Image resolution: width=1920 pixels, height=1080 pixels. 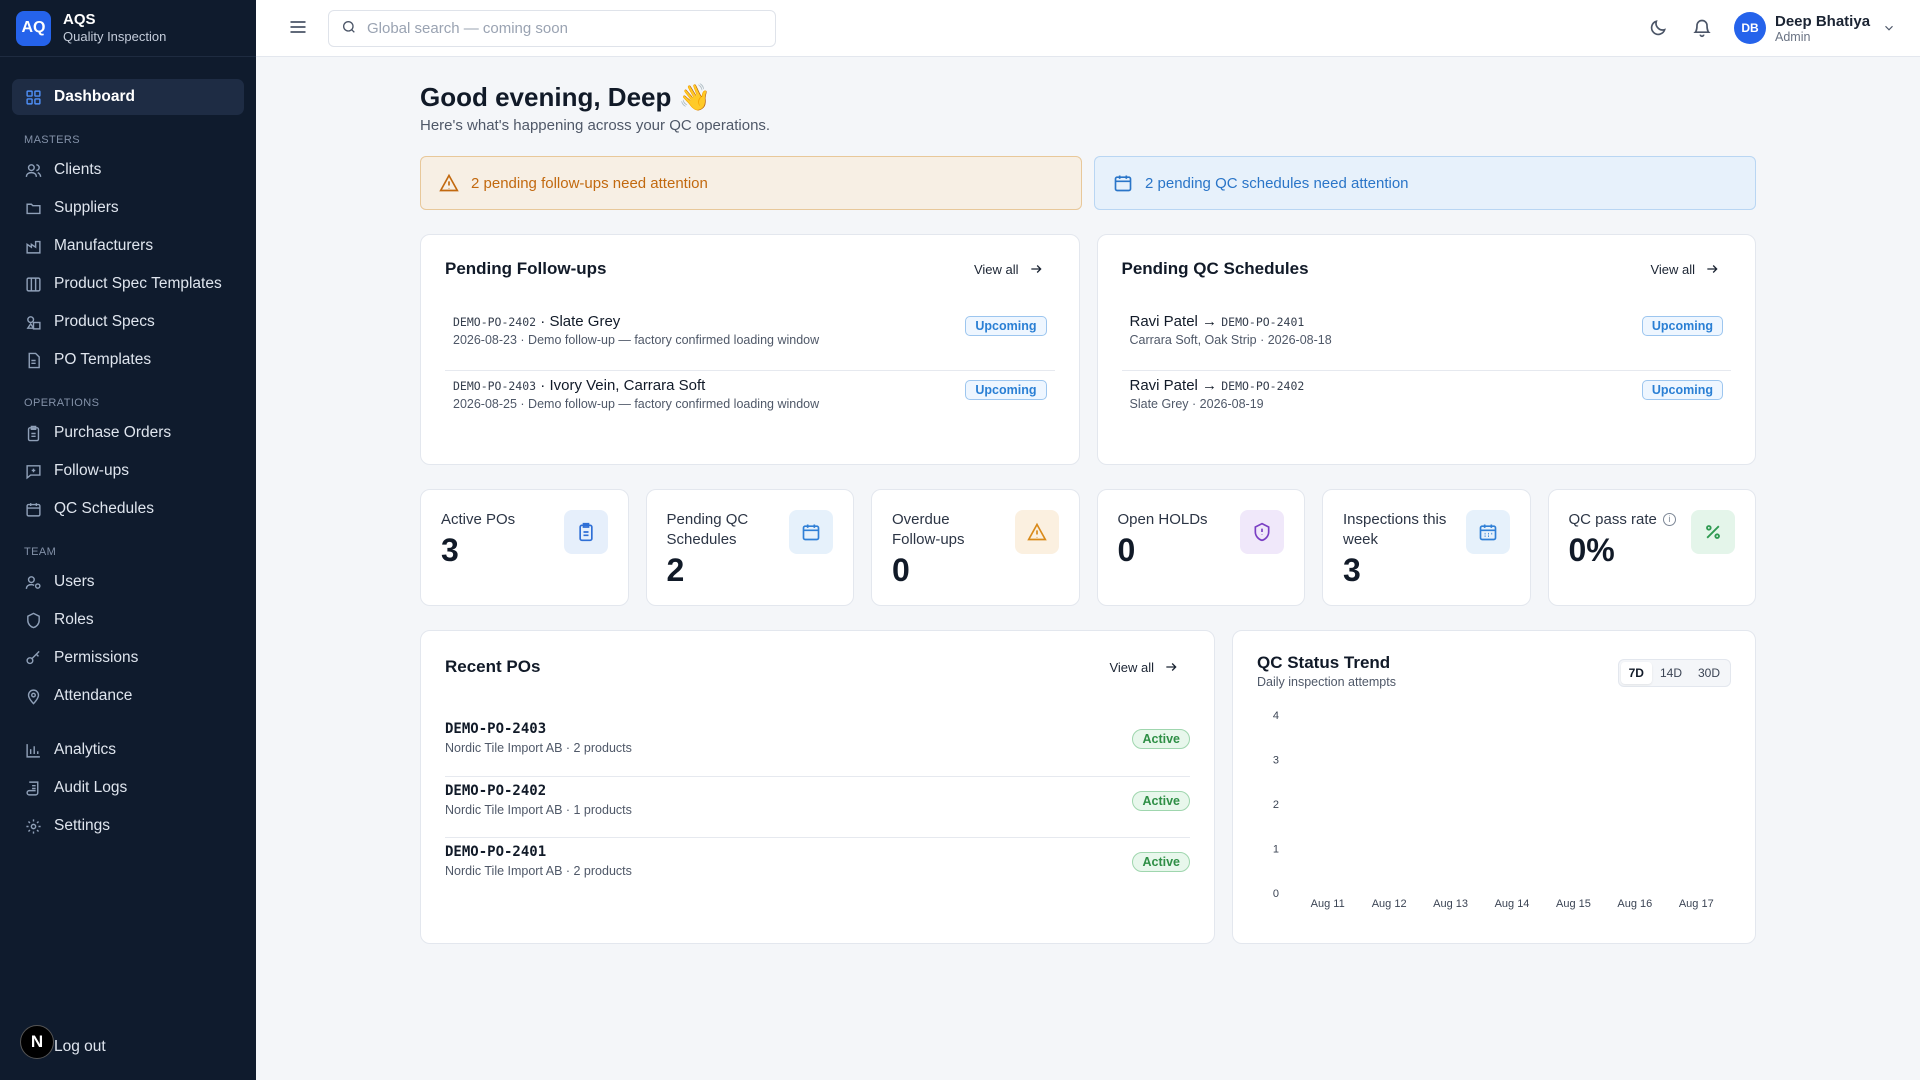 I want to click on po-code: DEMO-PO-2403, so click(x=495, y=386).